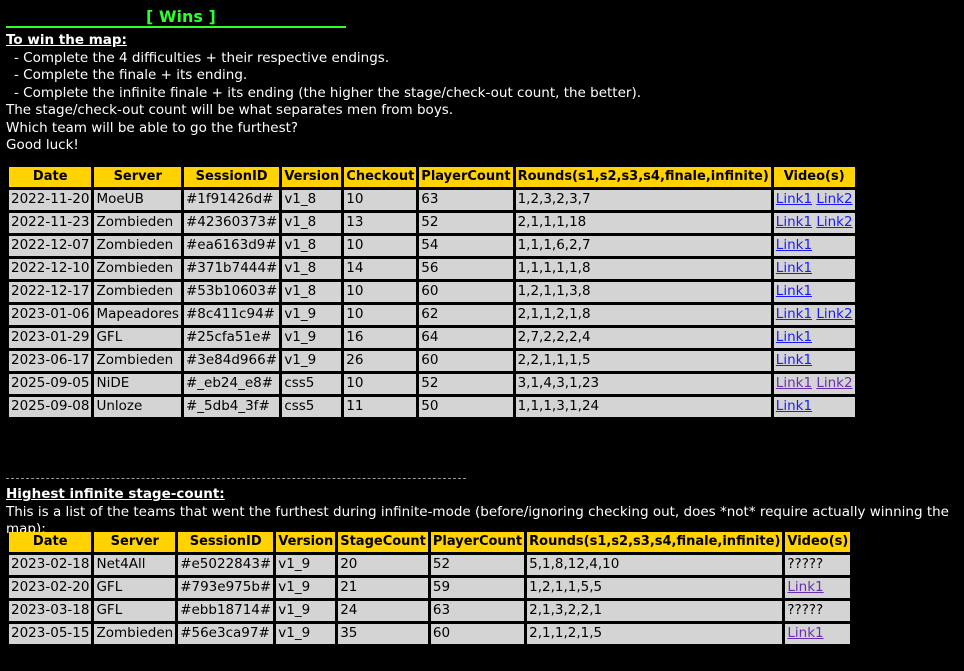 The width and height of the screenshot is (964, 671). Describe the element at coordinates (380, 177) in the screenshot. I see `col-header-checkout: Checkout` at that location.